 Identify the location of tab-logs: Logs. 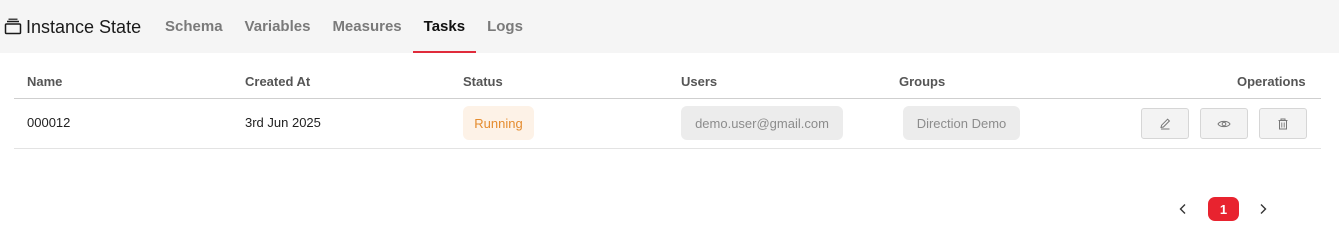
(505, 26).